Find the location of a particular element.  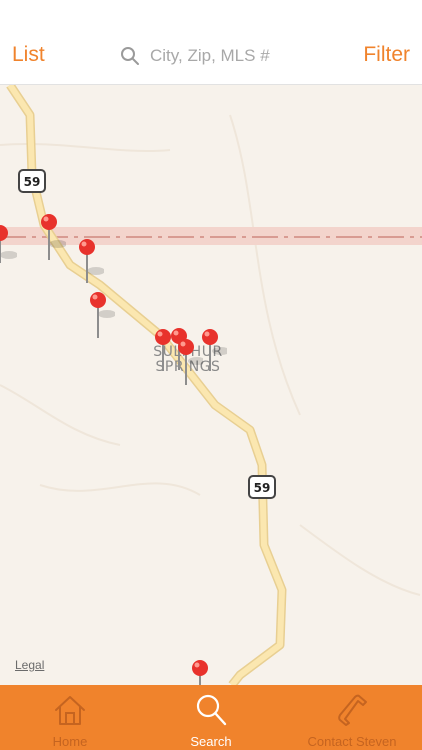

nav-bar: List Filter is located at coordinates (211, 56).